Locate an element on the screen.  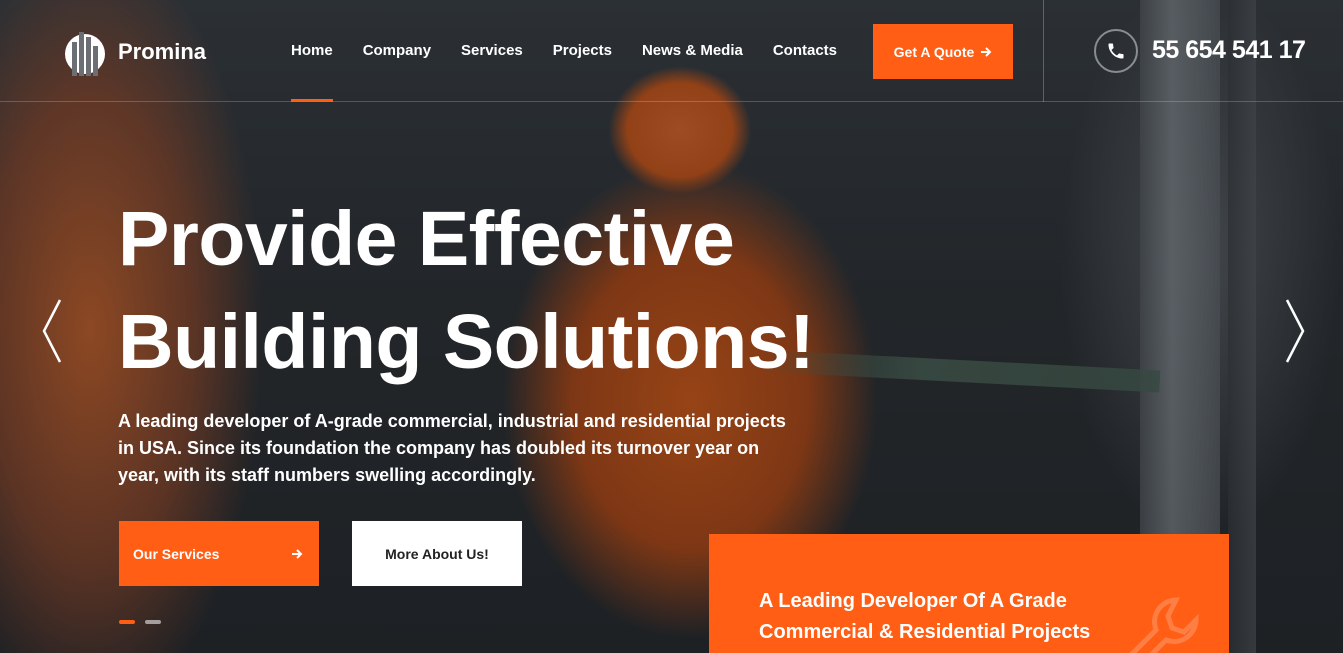
headline-line-2: Building Solutions! is located at coordinates (466, 342).